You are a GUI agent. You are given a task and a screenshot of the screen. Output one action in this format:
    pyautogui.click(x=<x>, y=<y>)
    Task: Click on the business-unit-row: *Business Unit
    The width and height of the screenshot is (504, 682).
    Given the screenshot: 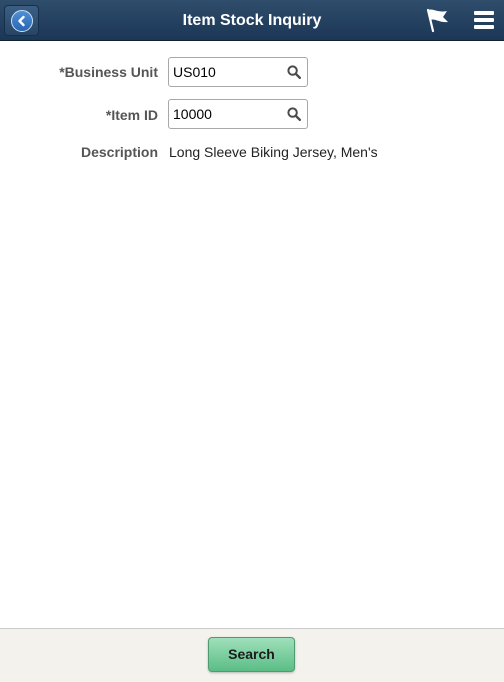 What is the action you would take?
    pyautogui.click(x=252, y=72)
    